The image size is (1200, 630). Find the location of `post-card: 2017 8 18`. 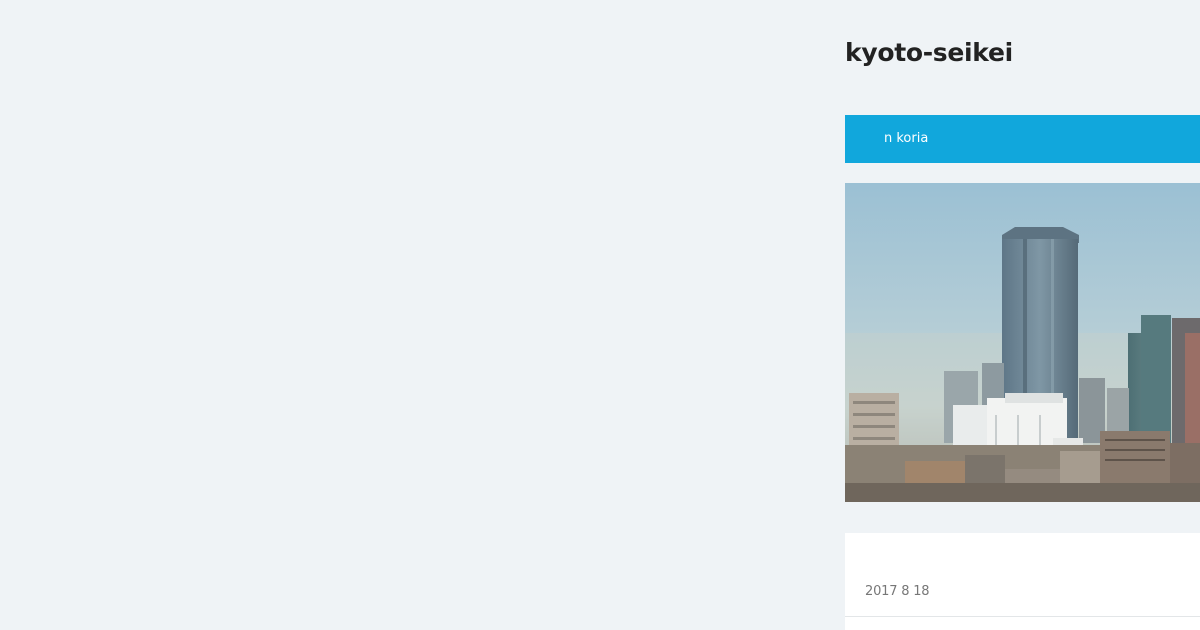

post-card: 2017 8 18 is located at coordinates (1022, 581).